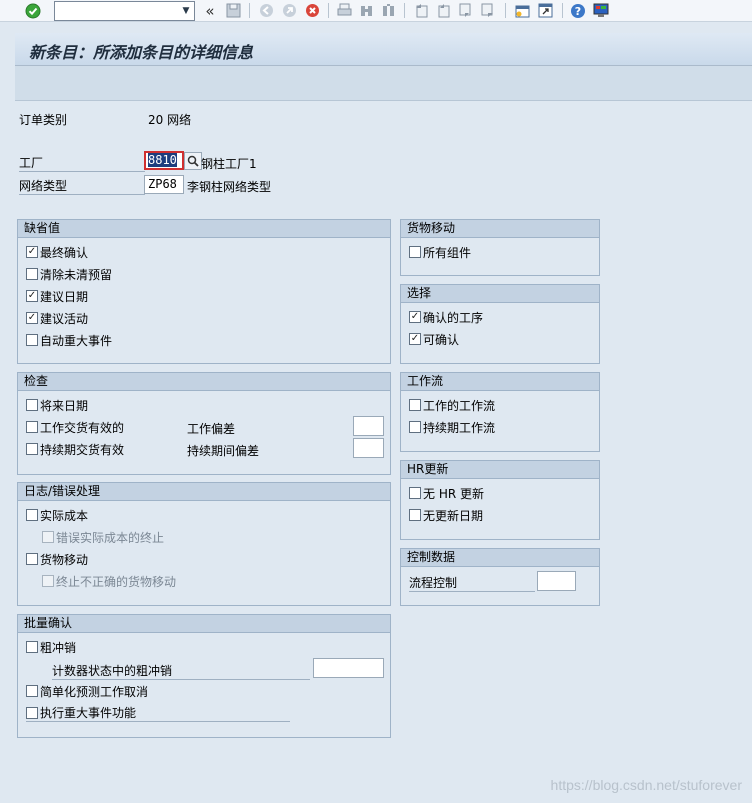  I want to click on application-toolbar: ▼ « ?, so click(376, 11).